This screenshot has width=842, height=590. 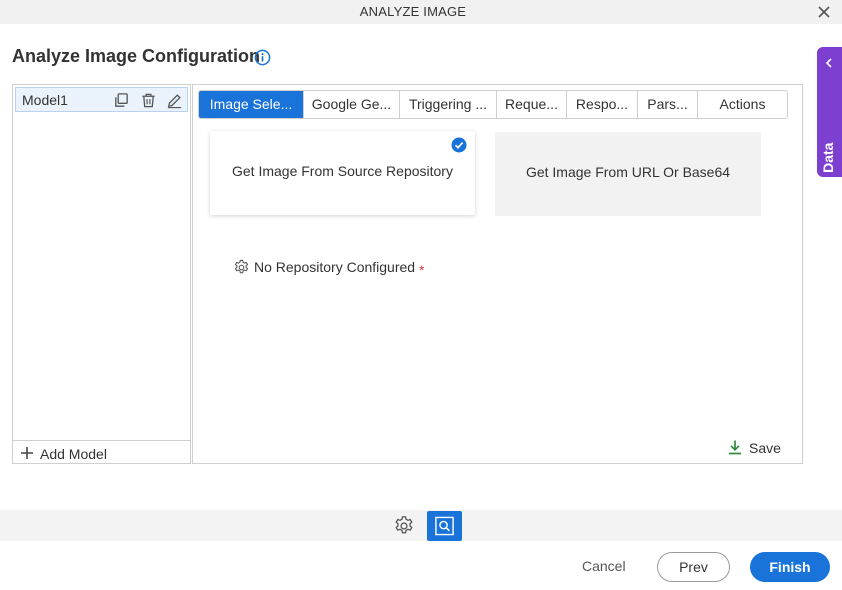 I want to click on option-source-repository: Get Image From Source Repository, so click(x=342, y=173).